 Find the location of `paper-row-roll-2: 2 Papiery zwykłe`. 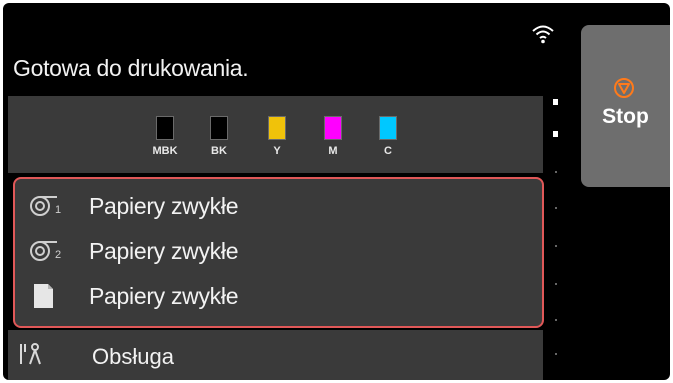

paper-row-roll-2: 2 Papiery zwykłe is located at coordinates (278, 250).